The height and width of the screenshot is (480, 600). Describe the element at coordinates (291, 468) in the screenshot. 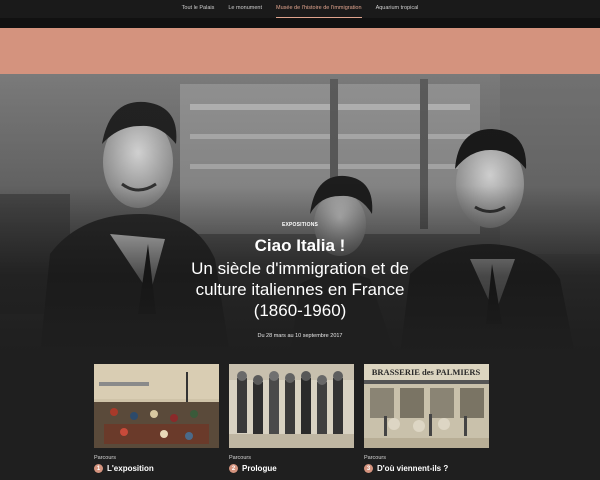

I see `card-title-row: 2 Prologue` at that location.